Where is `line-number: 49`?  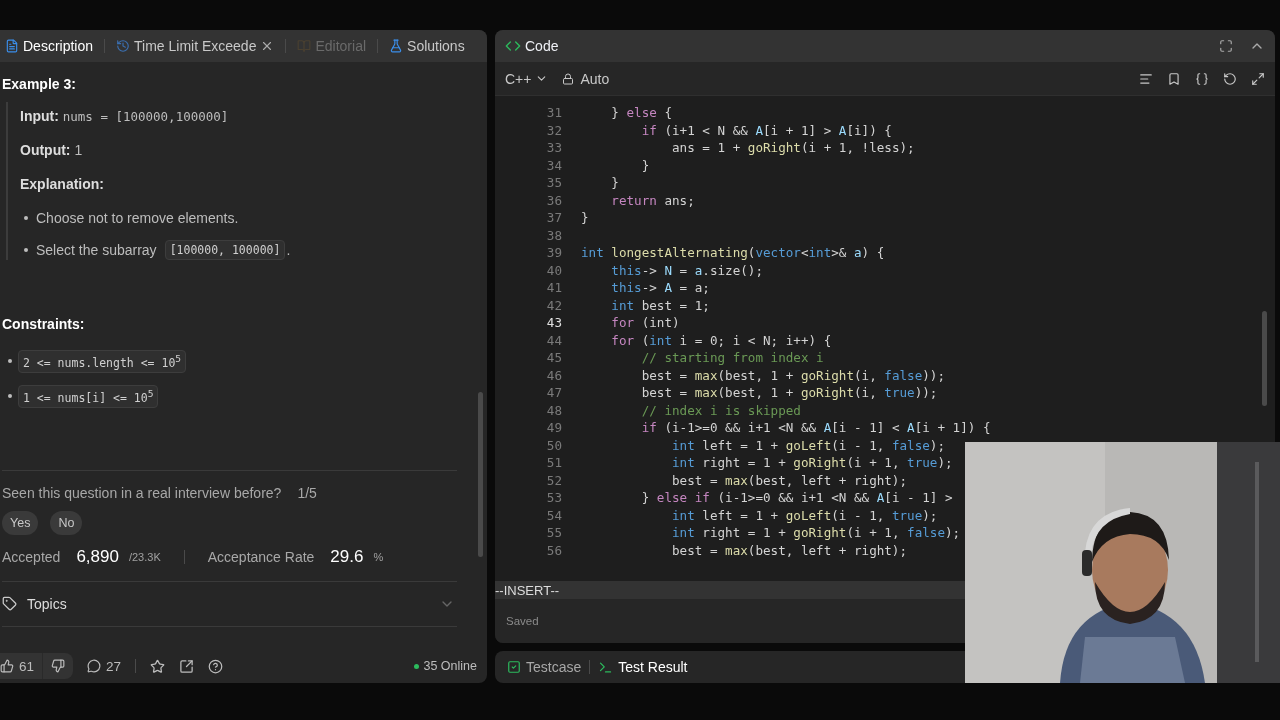 line-number: 49 is located at coordinates (553, 428).